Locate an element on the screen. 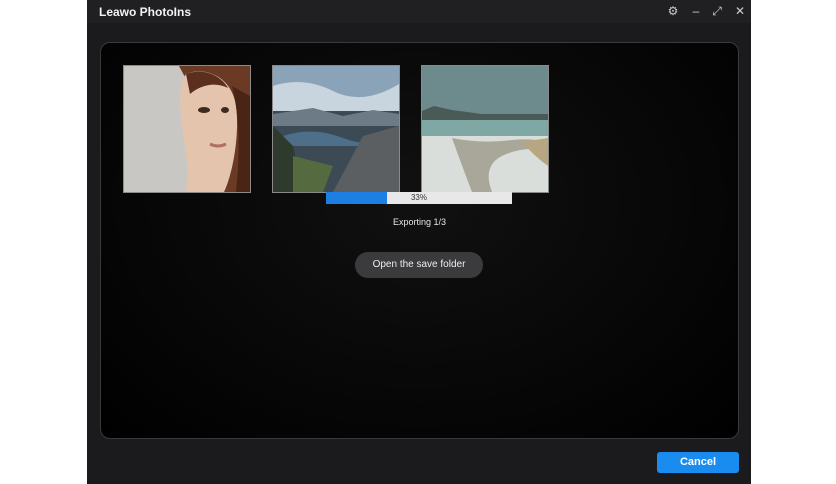 Image resolution: width=836 pixels, height=484 pixels. gear-icon: ⚙ is located at coordinates (673, 11).